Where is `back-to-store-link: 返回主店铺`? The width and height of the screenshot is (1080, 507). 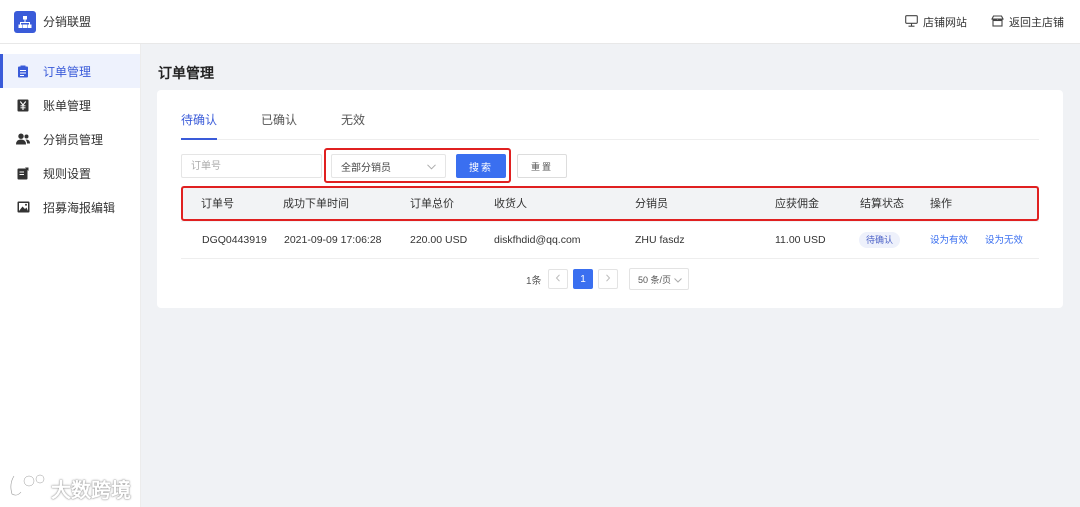
back-to-store-link: 返回主店铺 is located at coordinates (1027, 22).